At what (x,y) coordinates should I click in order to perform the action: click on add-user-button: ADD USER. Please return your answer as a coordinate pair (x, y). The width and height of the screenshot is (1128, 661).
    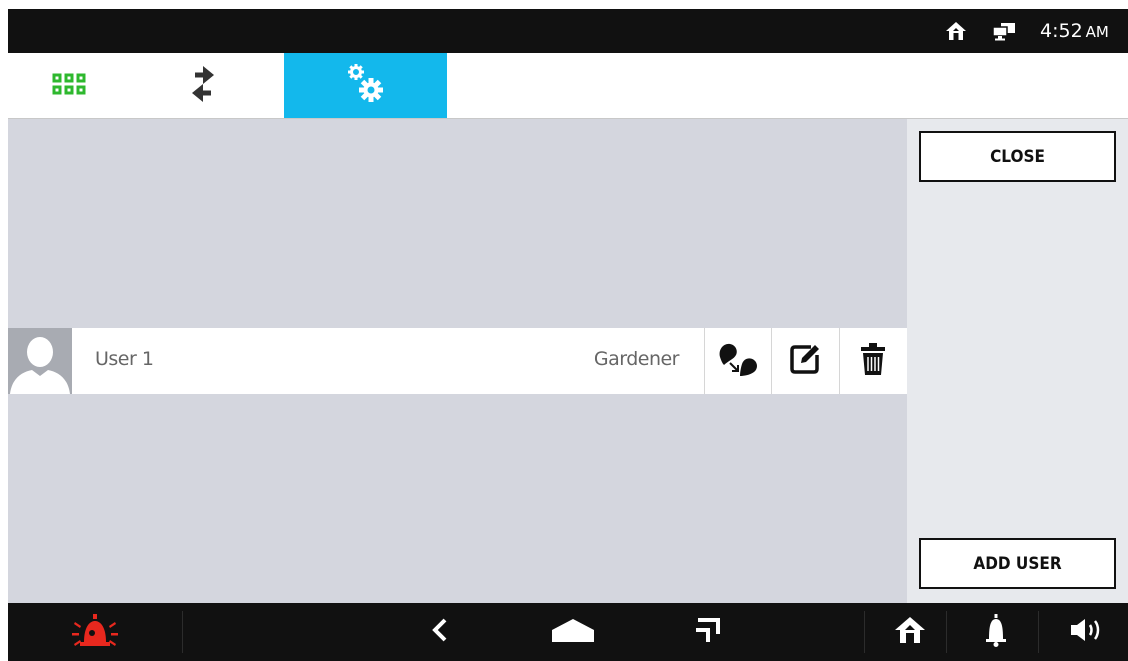
    Looking at the image, I should click on (1017, 563).